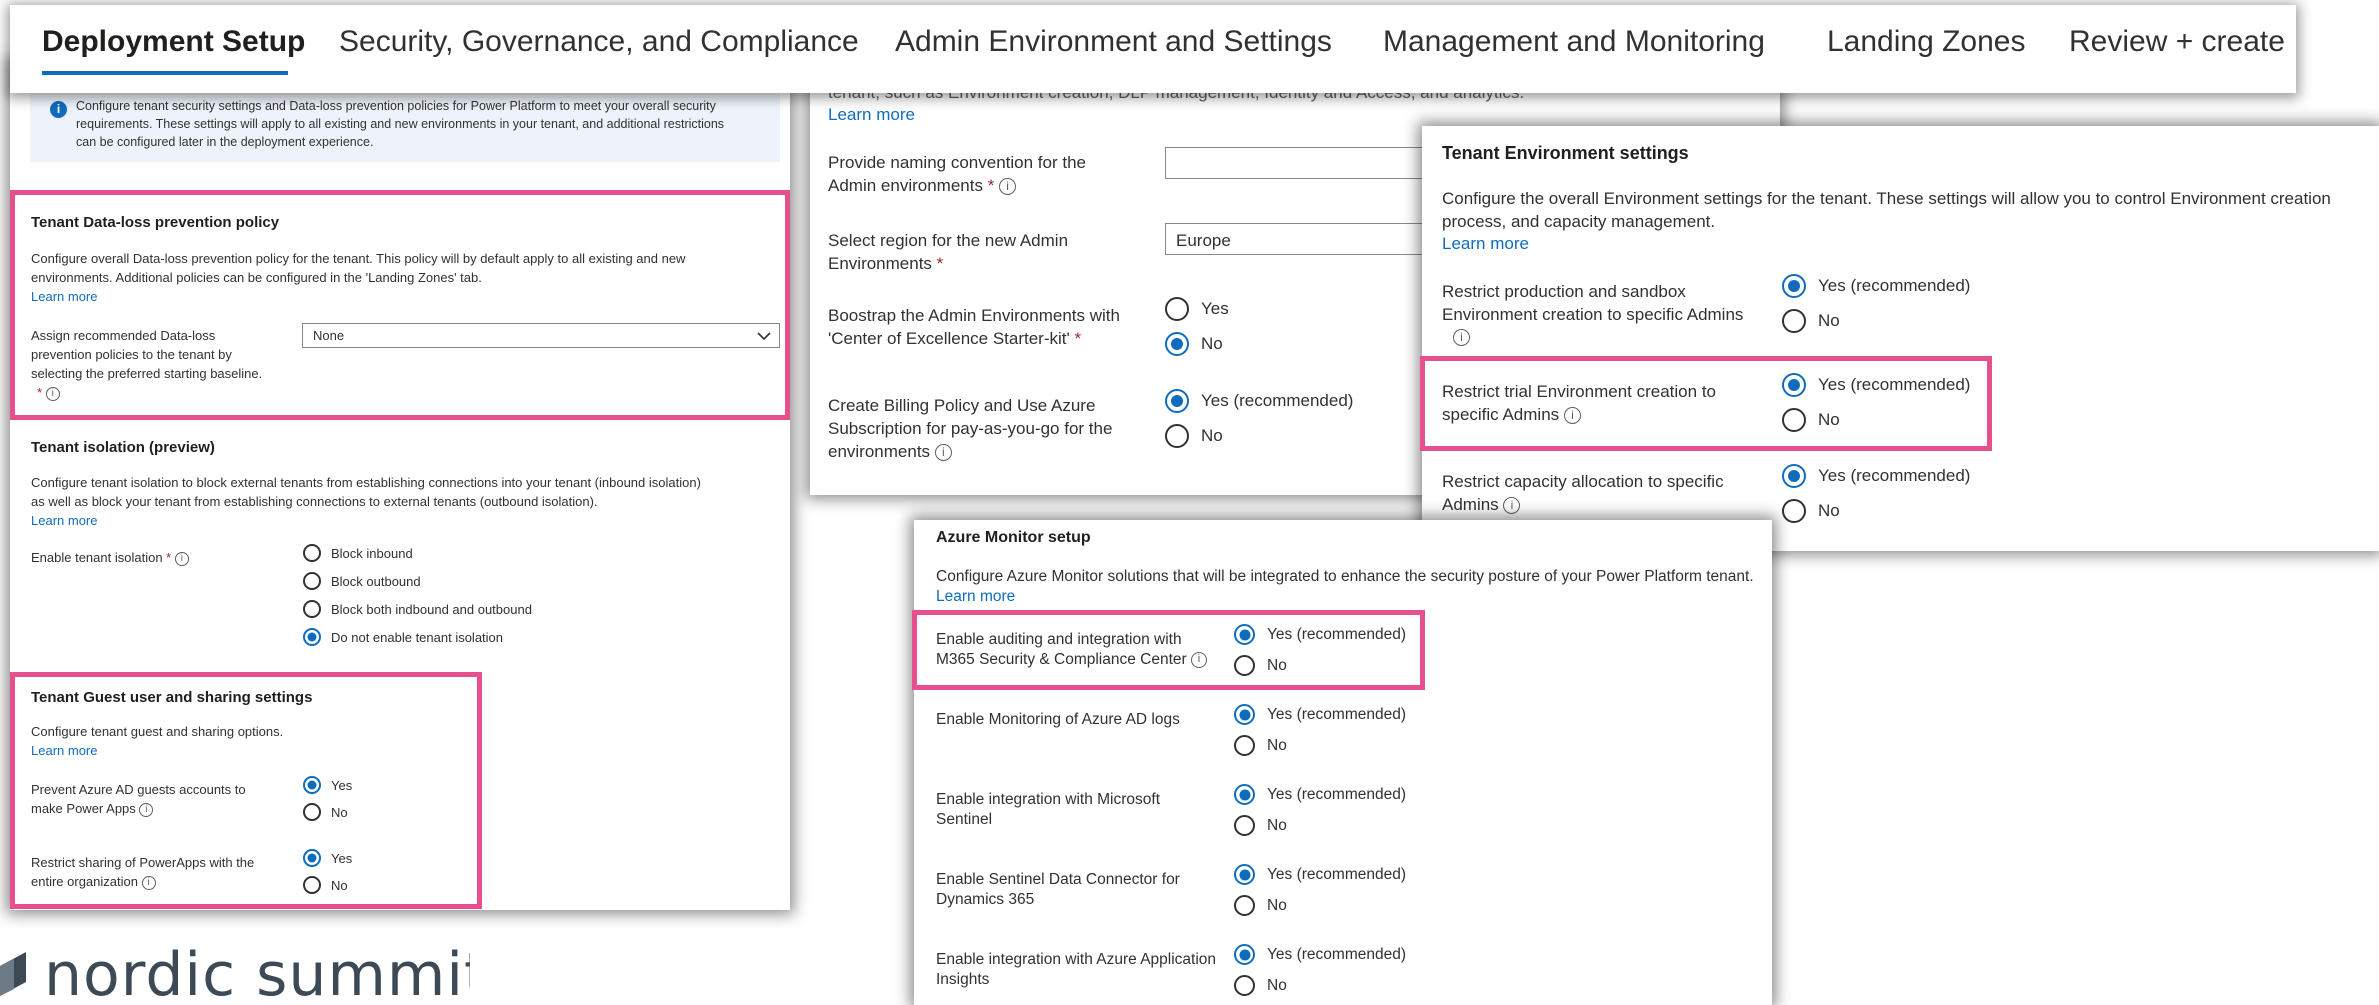 The image size is (2379, 1005). Describe the element at coordinates (970, 428) in the screenshot. I see `billing-label-2: Subscription for pay-as-you-go for the` at that location.